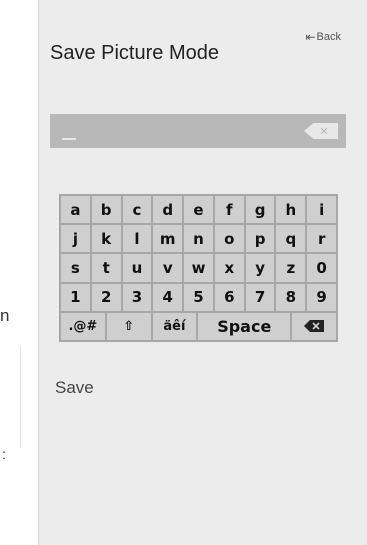 The height and width of the screenshot is (545, 367). What do you see at coordinates (168, 297) in the screenshot?
I see `key-4: 4` at bounding box center [168, 297].